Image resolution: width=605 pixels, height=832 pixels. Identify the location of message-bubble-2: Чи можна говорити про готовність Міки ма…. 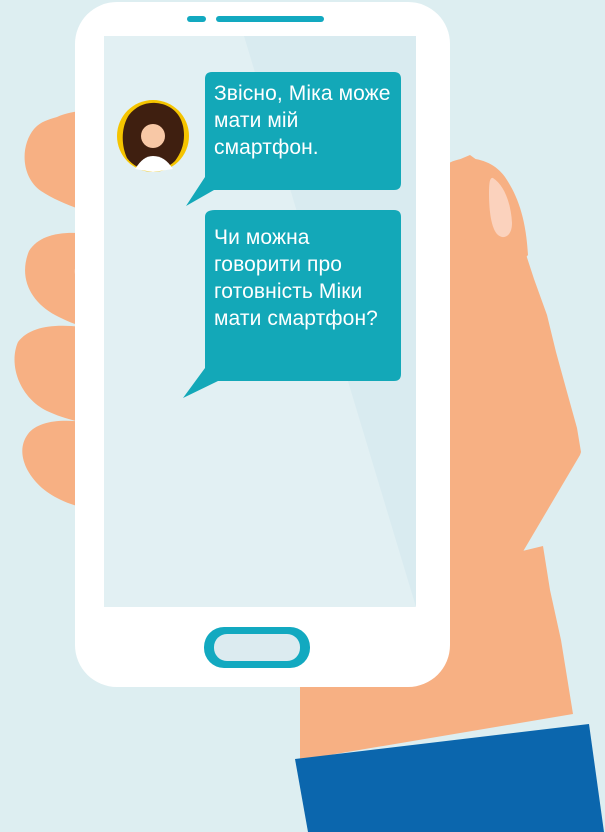
(304, 278).